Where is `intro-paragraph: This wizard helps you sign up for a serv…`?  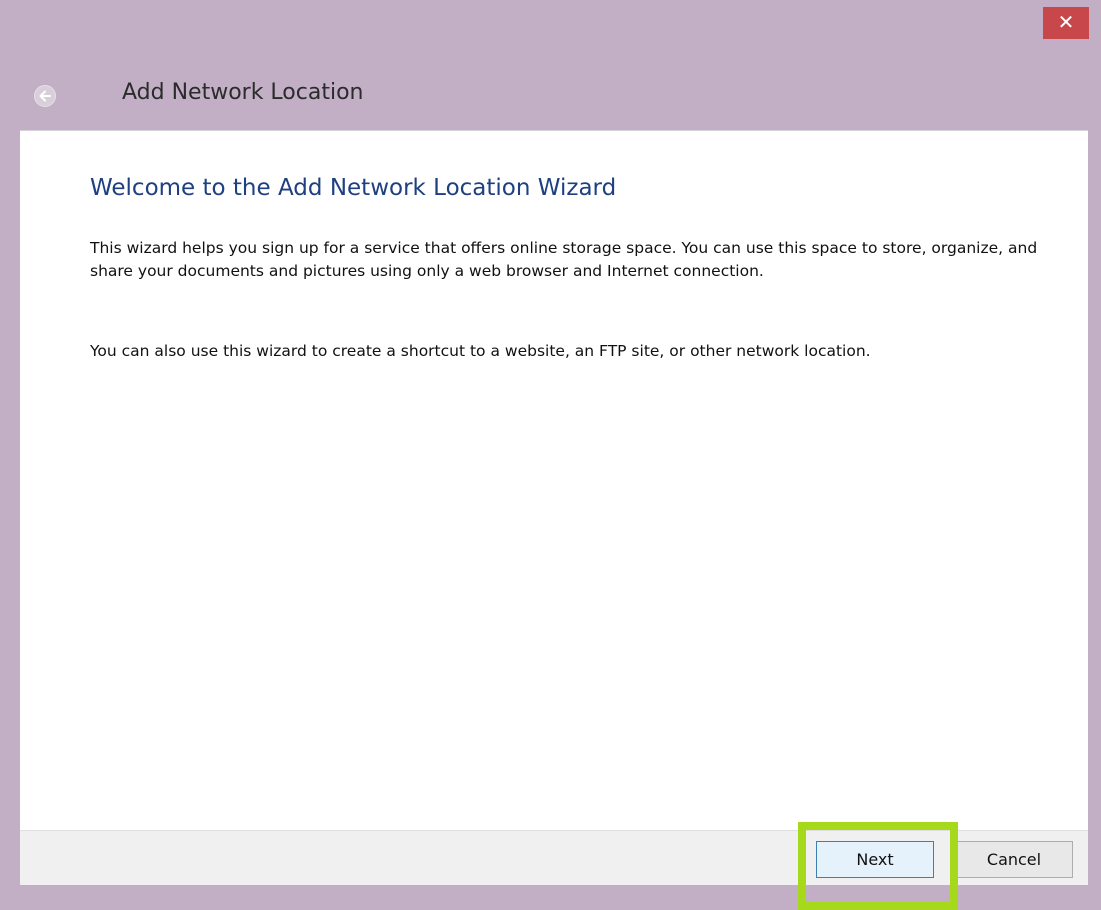 intro-paragraph: This wizard helps you sign up for a serv… is located at coordinates (564, 259).